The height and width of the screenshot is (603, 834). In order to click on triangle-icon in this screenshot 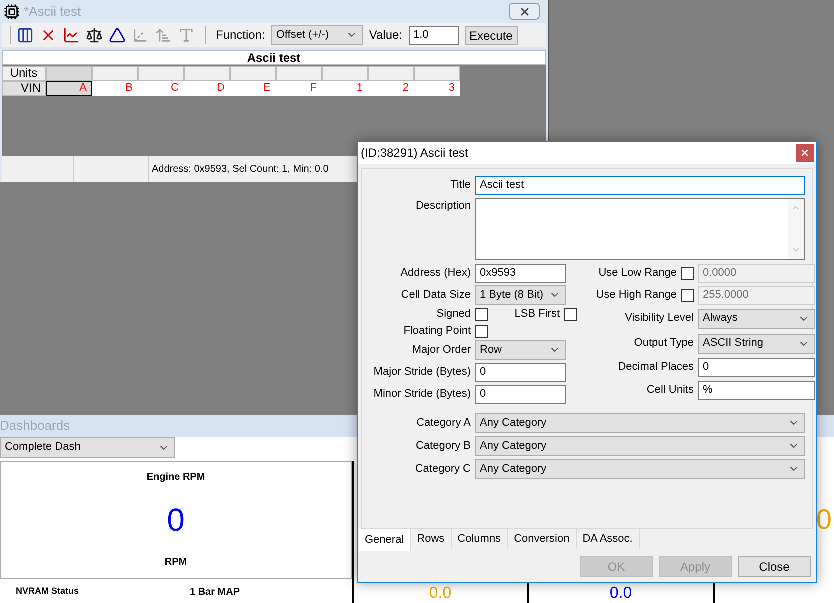, I will do `click(117, 35)`.